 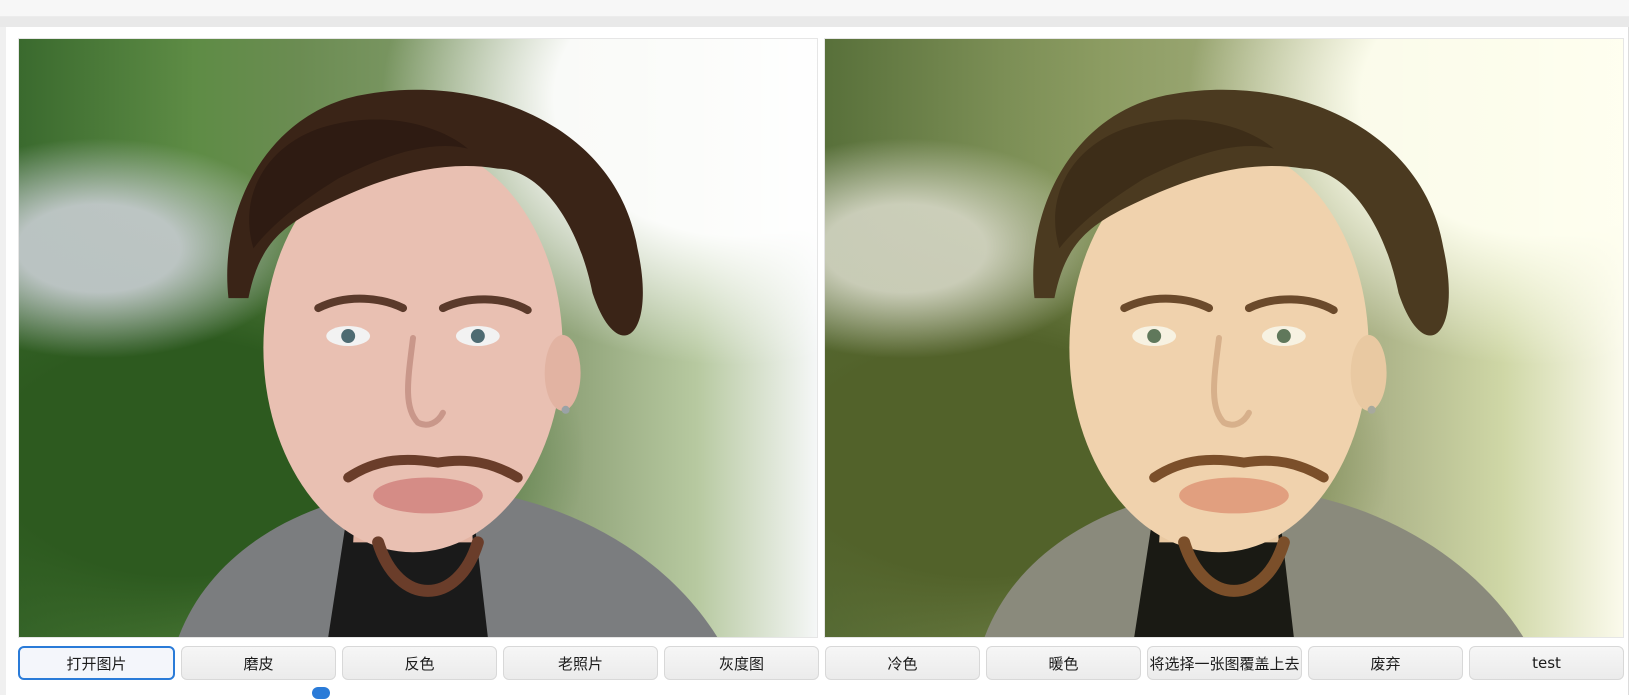 What do you see at coordinates (741, 663) in the screenshot?
I see `grayscale-button: 灰度图` at bounding box center [741, 663].